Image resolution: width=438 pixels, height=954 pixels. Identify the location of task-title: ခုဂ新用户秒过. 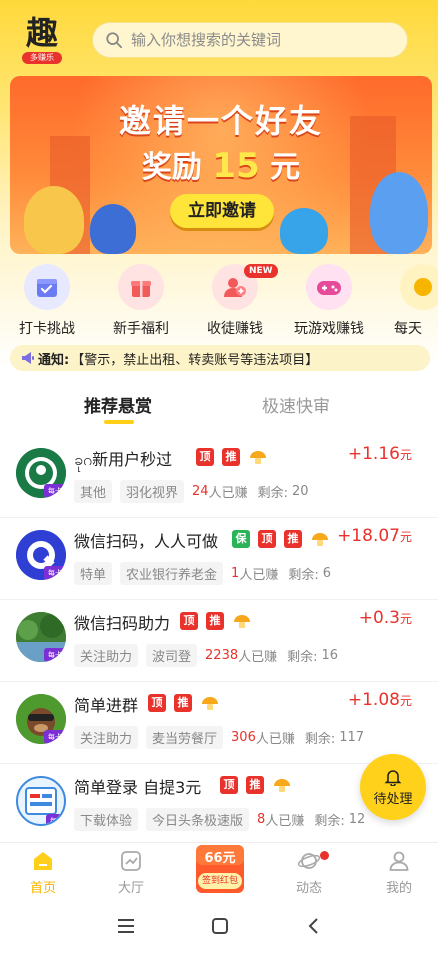
(123, 459).